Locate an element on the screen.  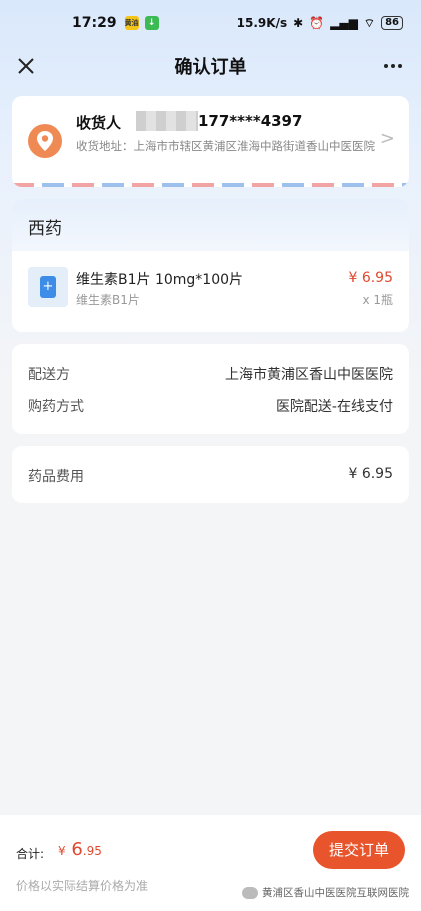
price-note: 价格以实际结算价格为准 is located at coordinates (82, 886).